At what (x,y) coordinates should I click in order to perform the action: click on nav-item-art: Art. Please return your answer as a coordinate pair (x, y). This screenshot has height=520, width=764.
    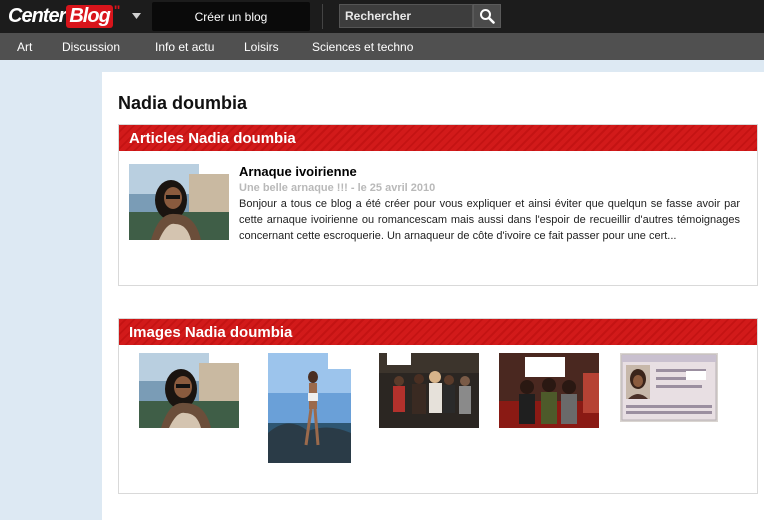
    Looking at the image, I should click on (24, 47).